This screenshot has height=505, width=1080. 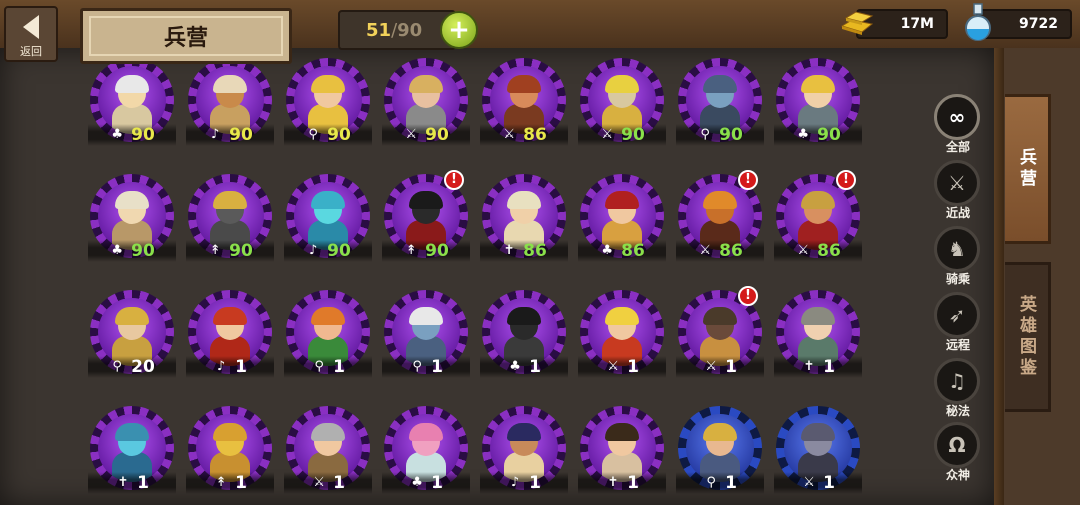 I want to click on unit-card: ↟ 90!, so click(x=426, y=216).